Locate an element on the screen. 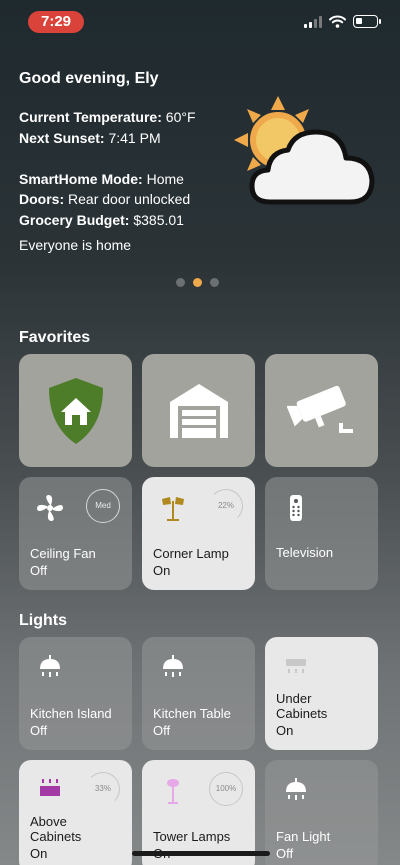 The image size is (400, 865). fan-speed-ring: Med is located at coordinates (103, 506).